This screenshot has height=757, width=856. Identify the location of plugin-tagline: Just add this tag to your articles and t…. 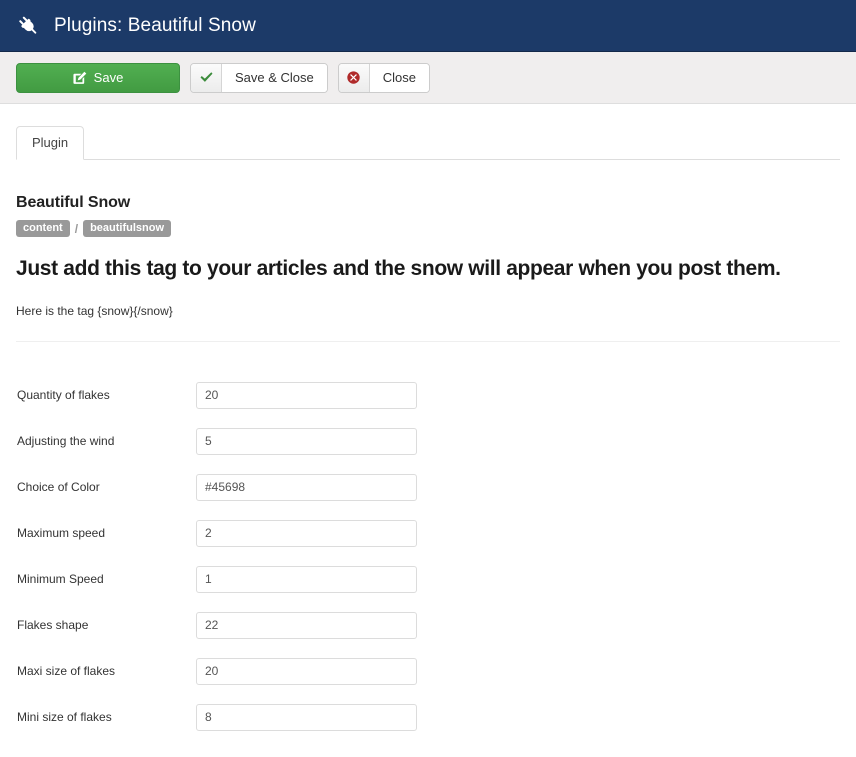
(398, 268).